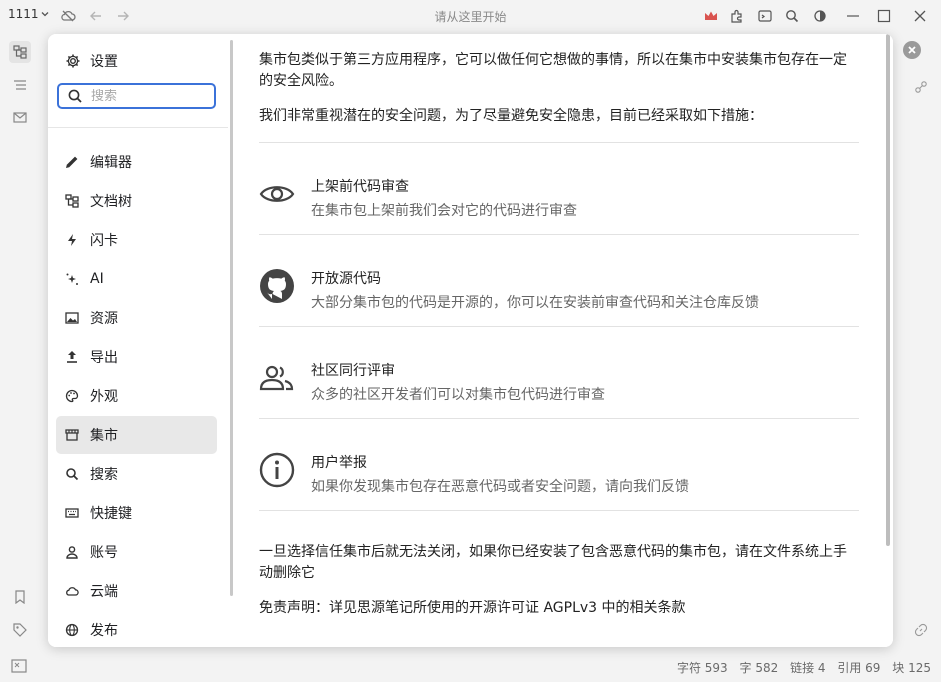 Image resolution: width=941 pixels, height=682 pixels. What do you see at coordinates (73, 61) in the screenshot?
I see `gear-icon` at bounding box center [73, 61].